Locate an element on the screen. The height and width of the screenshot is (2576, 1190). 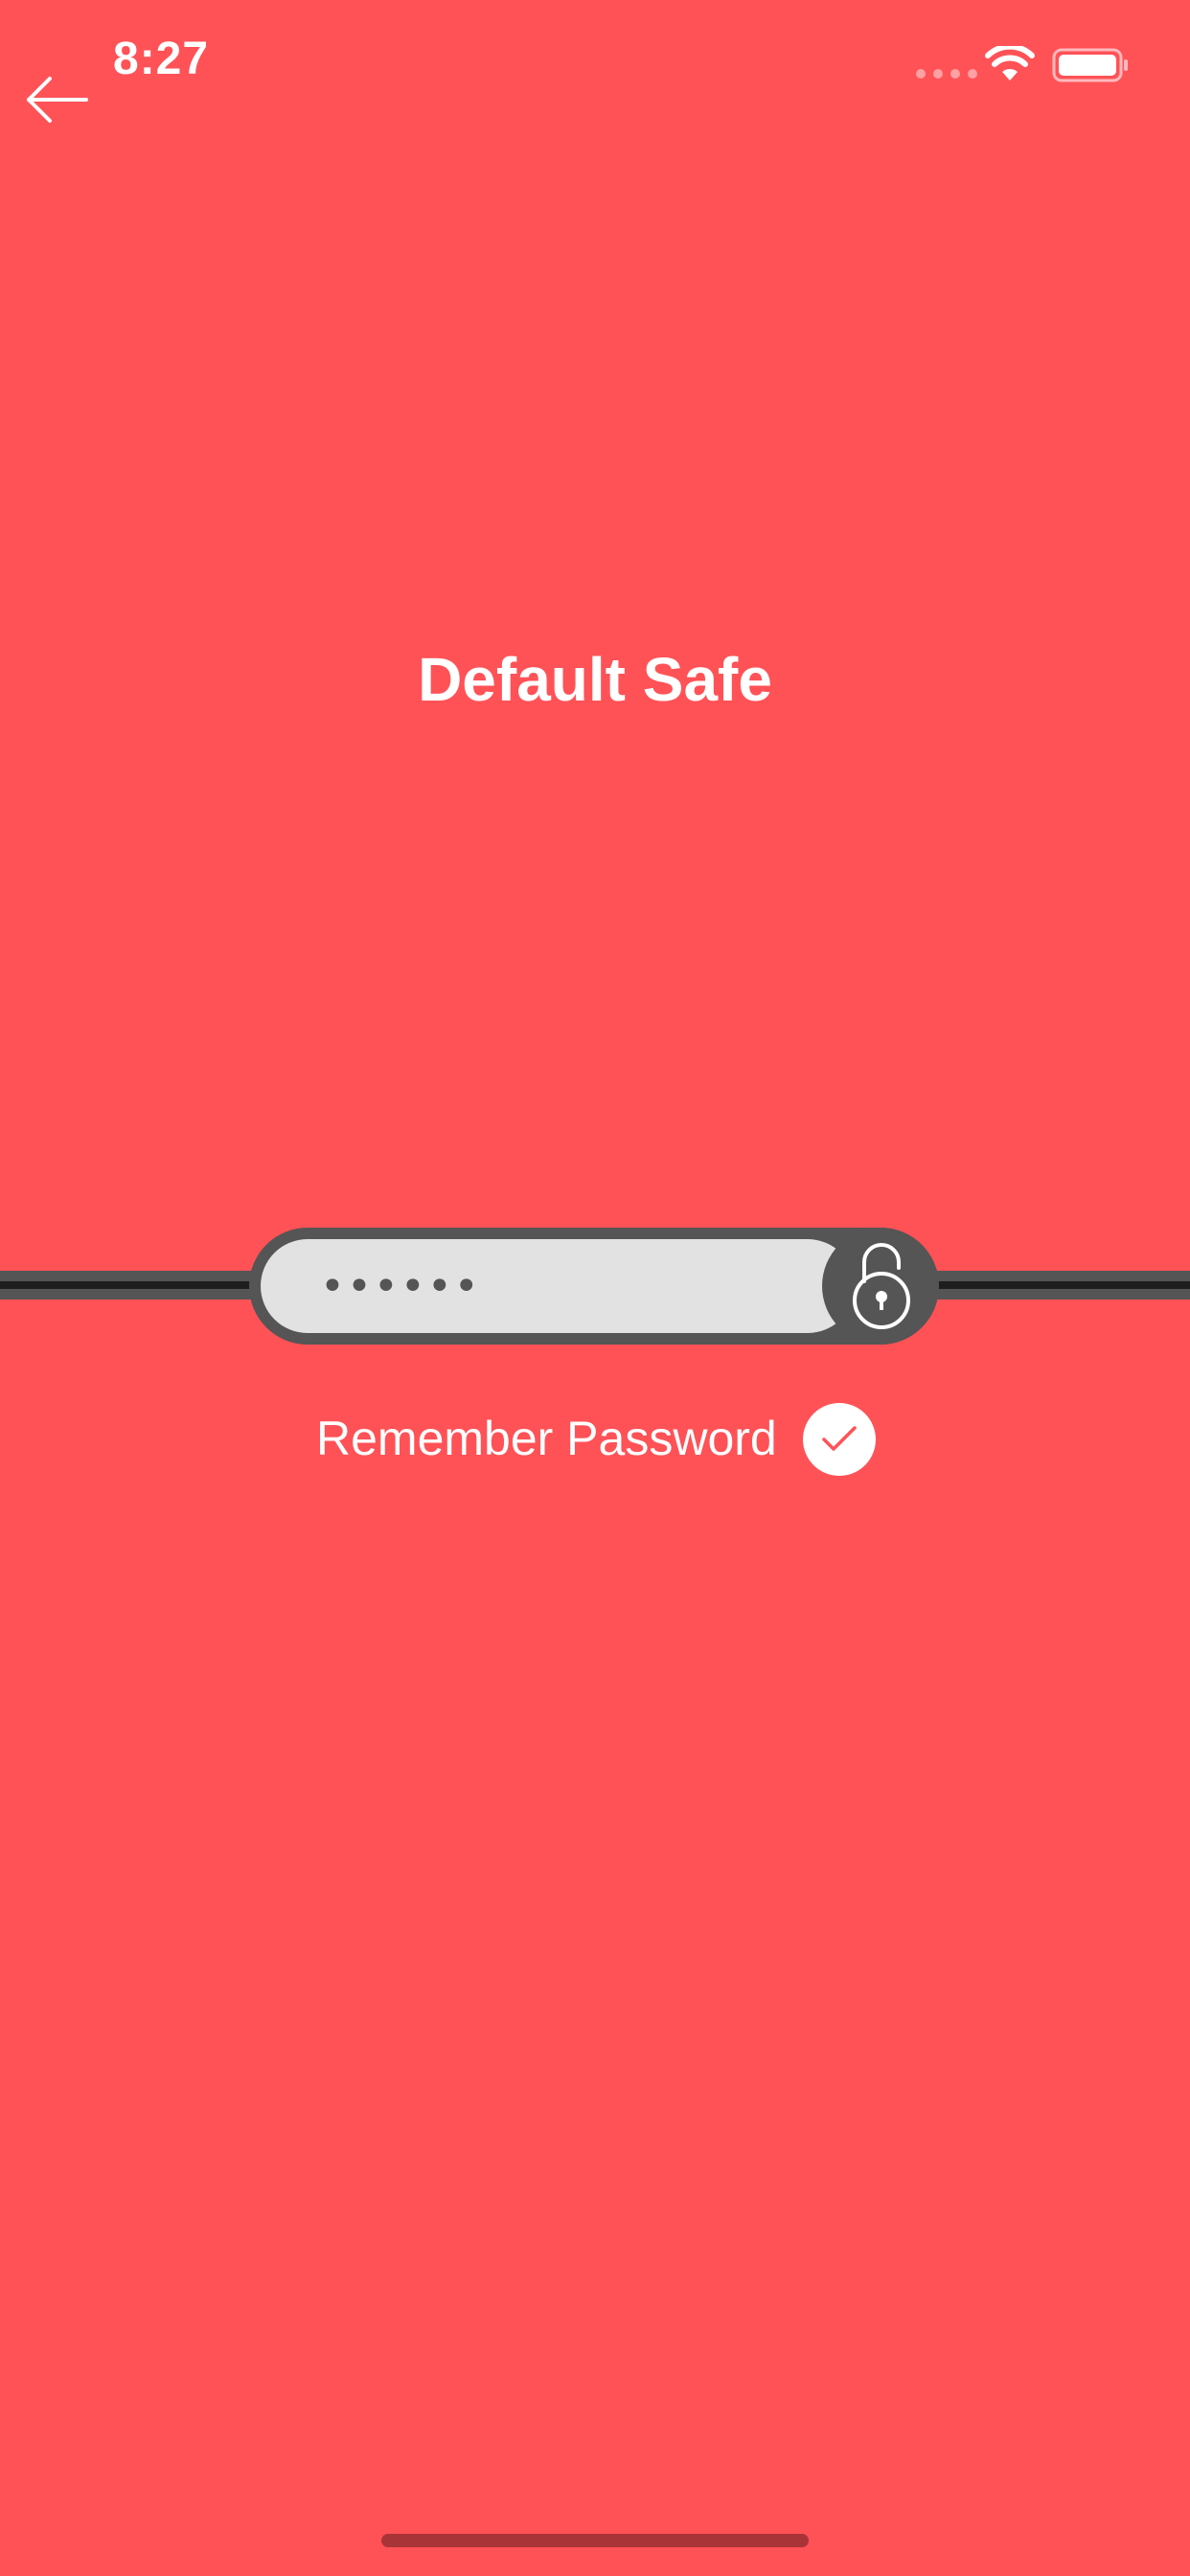
remember-password-checkbox is located at coordinates (840, 1439).